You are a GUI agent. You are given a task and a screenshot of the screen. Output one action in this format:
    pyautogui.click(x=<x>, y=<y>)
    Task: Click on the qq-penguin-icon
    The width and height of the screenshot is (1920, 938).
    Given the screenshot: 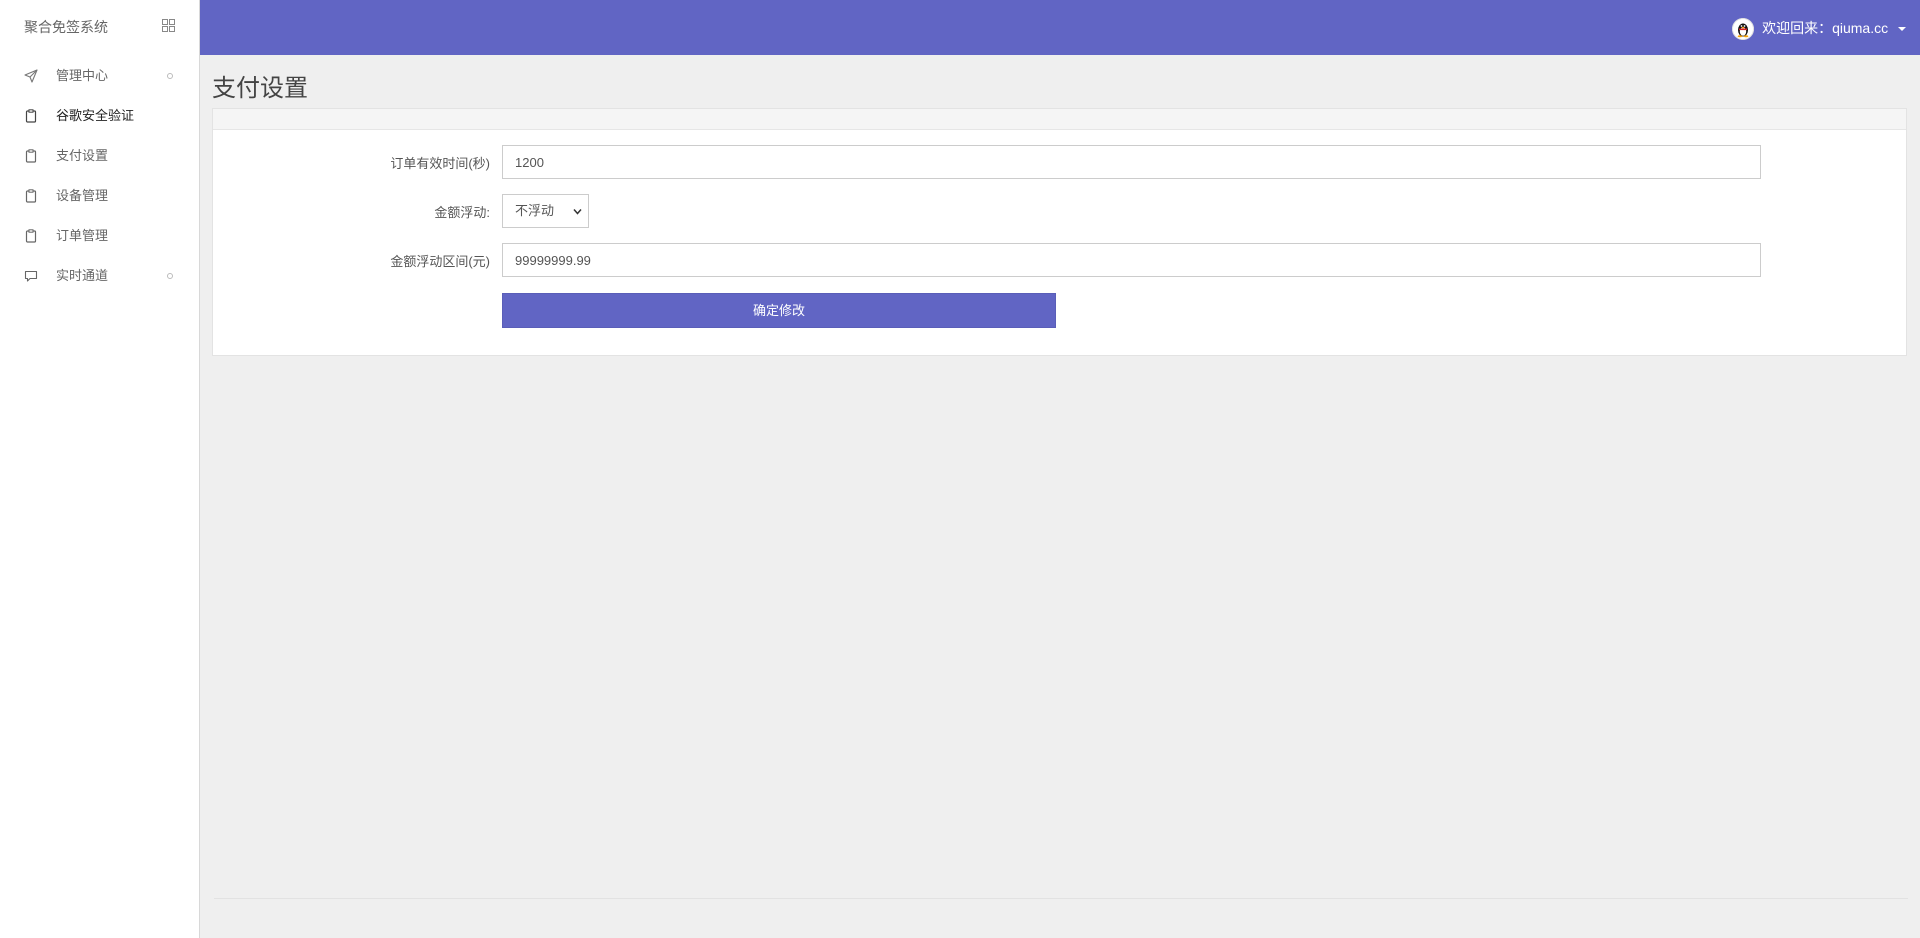 What is the action you would take?
    pyautogui.click(x=1743, y=29)
    